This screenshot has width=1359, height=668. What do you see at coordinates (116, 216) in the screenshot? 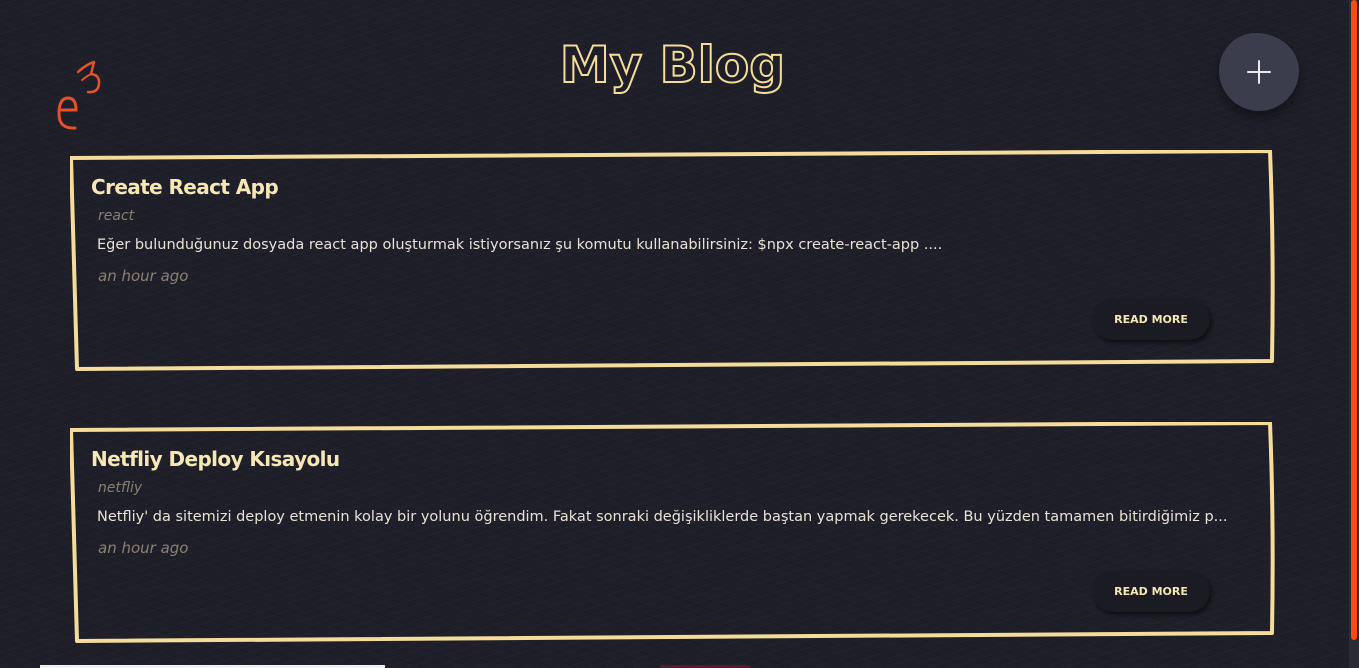
I see `post-tag: react` at bounding box center [116, 216].